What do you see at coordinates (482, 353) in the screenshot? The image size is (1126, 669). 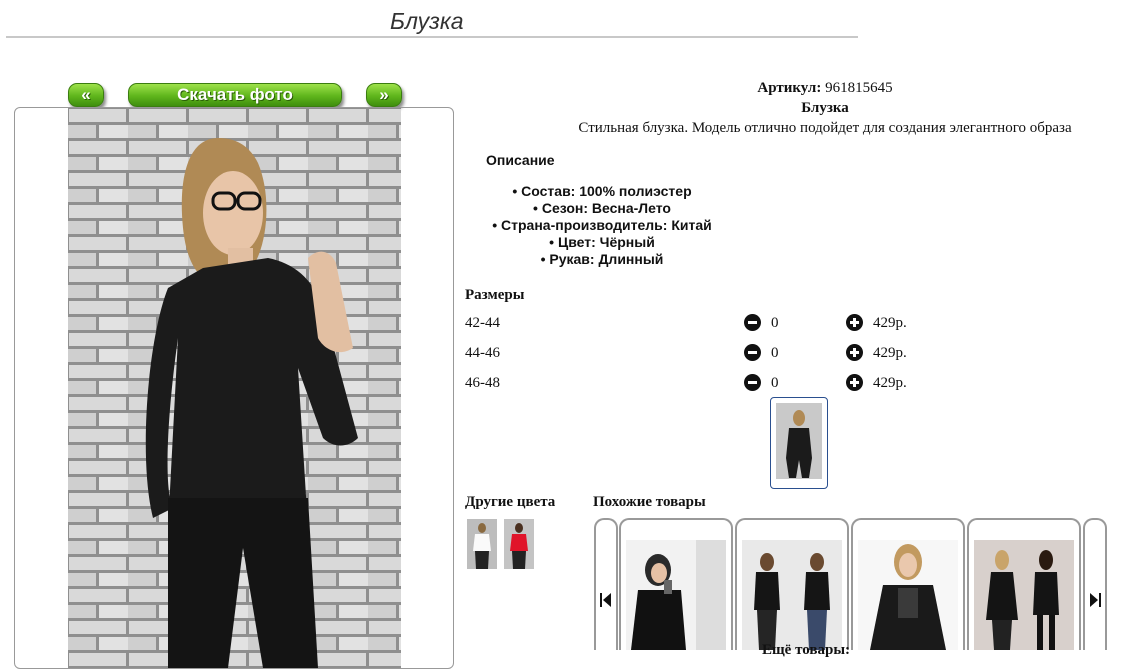 I see `size-label: 44-46` at bounding box center [482, 353].